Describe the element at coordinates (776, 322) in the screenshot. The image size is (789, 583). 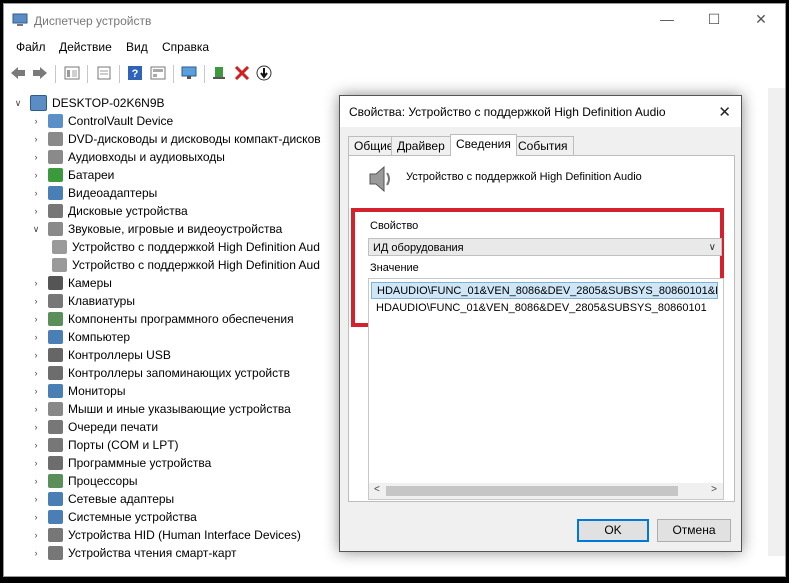
I see `vertical-scrollbar` at that location.